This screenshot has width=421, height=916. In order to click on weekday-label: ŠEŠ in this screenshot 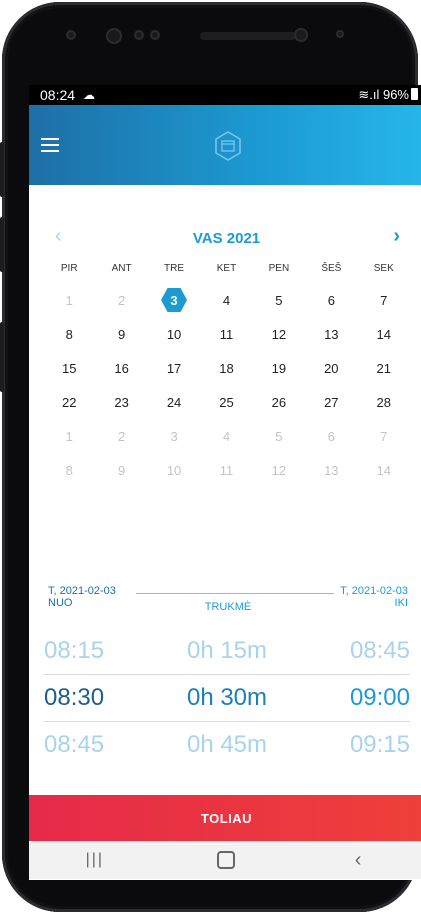, I will do `click(331, 268)`.